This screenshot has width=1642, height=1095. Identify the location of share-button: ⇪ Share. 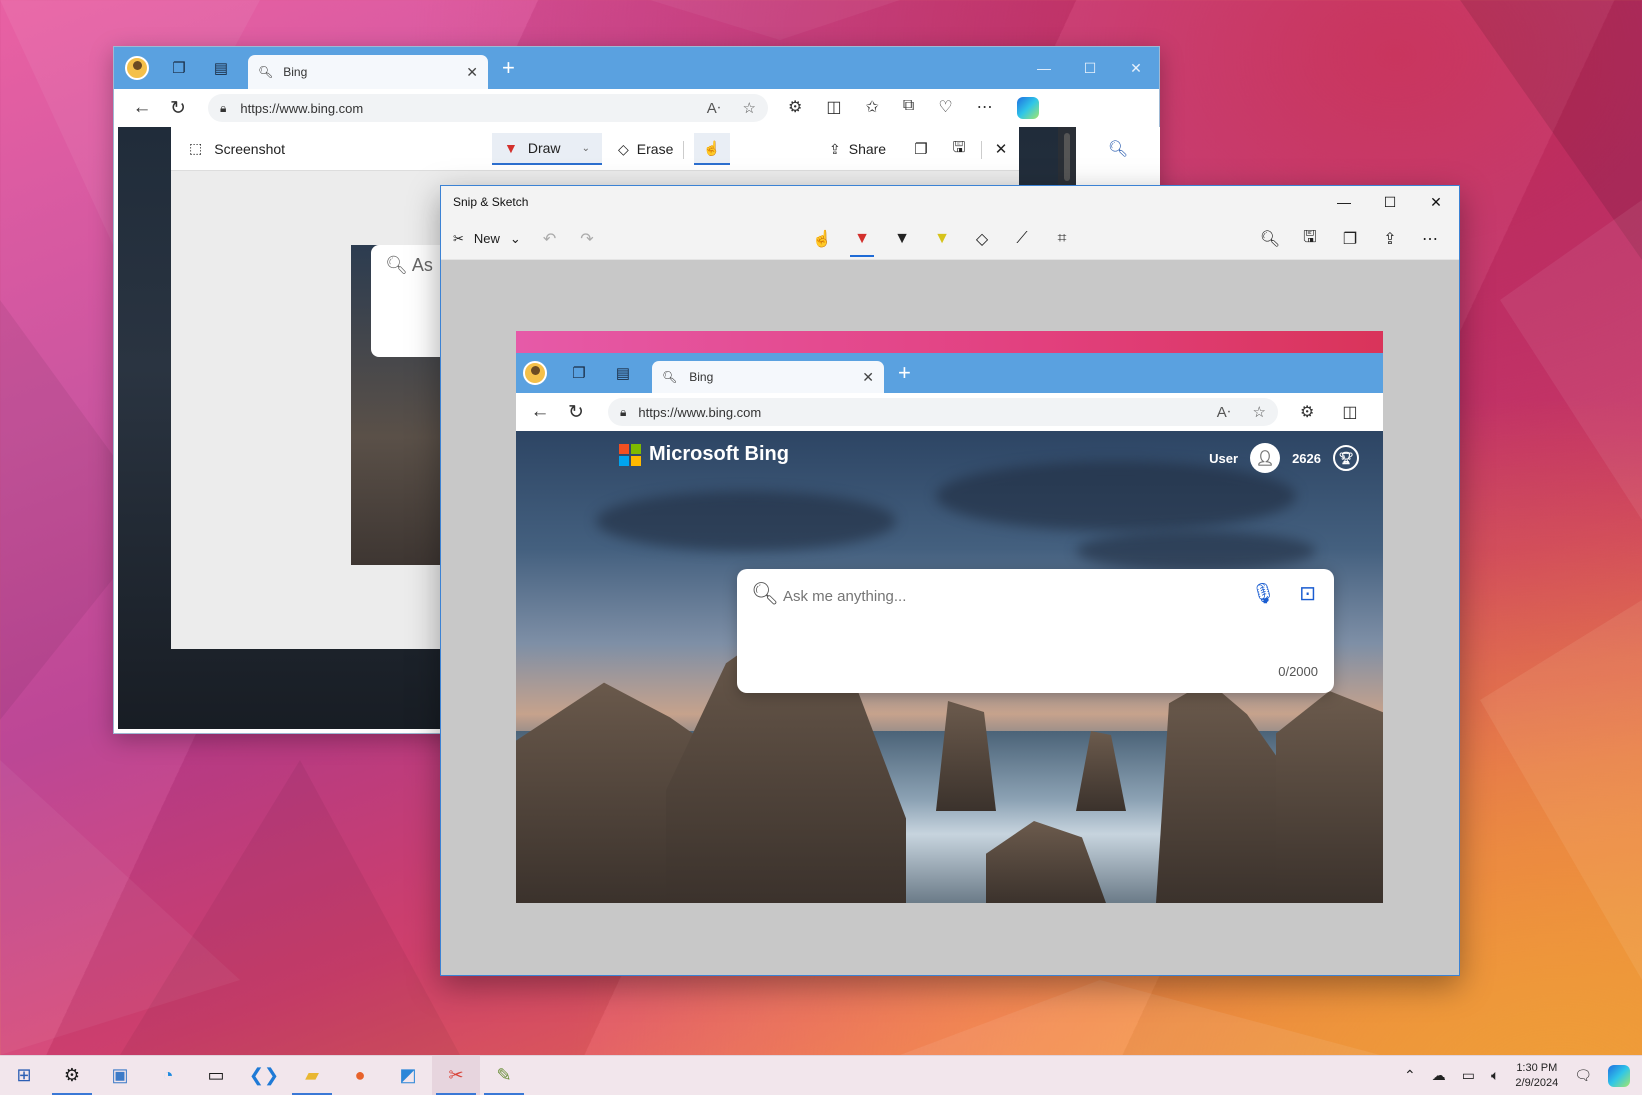
(857, 149).